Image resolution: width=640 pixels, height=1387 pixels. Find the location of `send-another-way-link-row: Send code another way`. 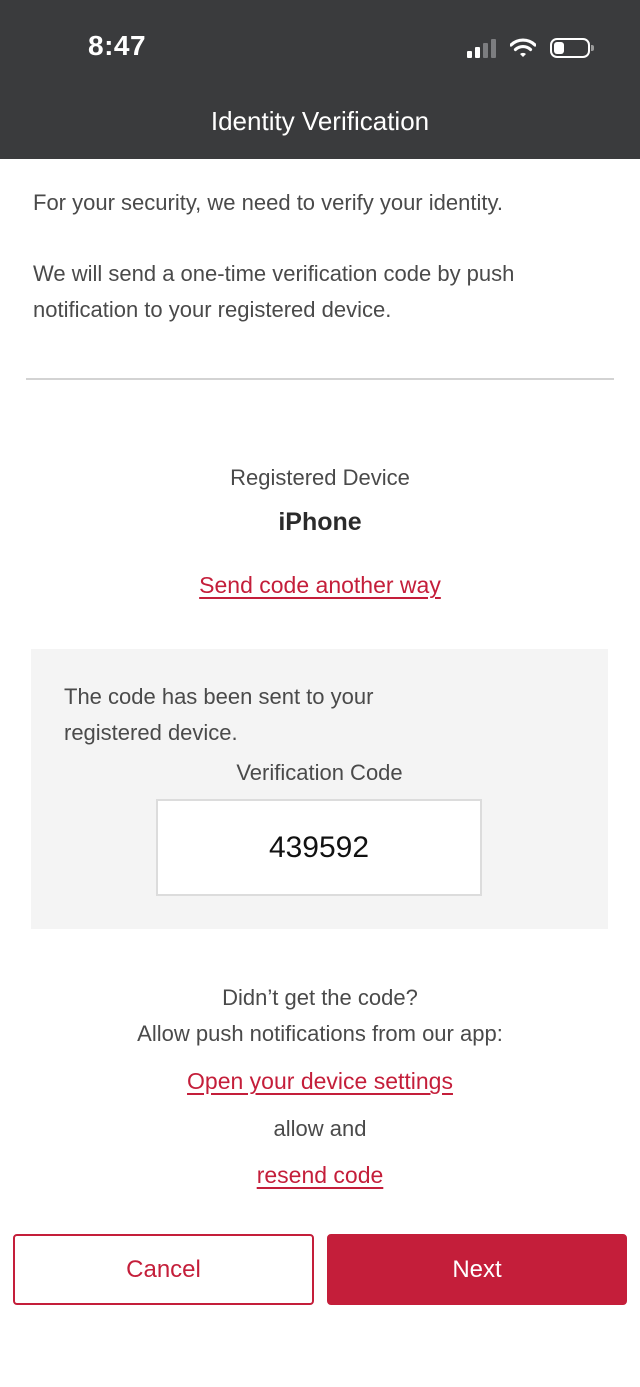

send-another-way-link-row: Send code another way is located at coordinates (320, 585).